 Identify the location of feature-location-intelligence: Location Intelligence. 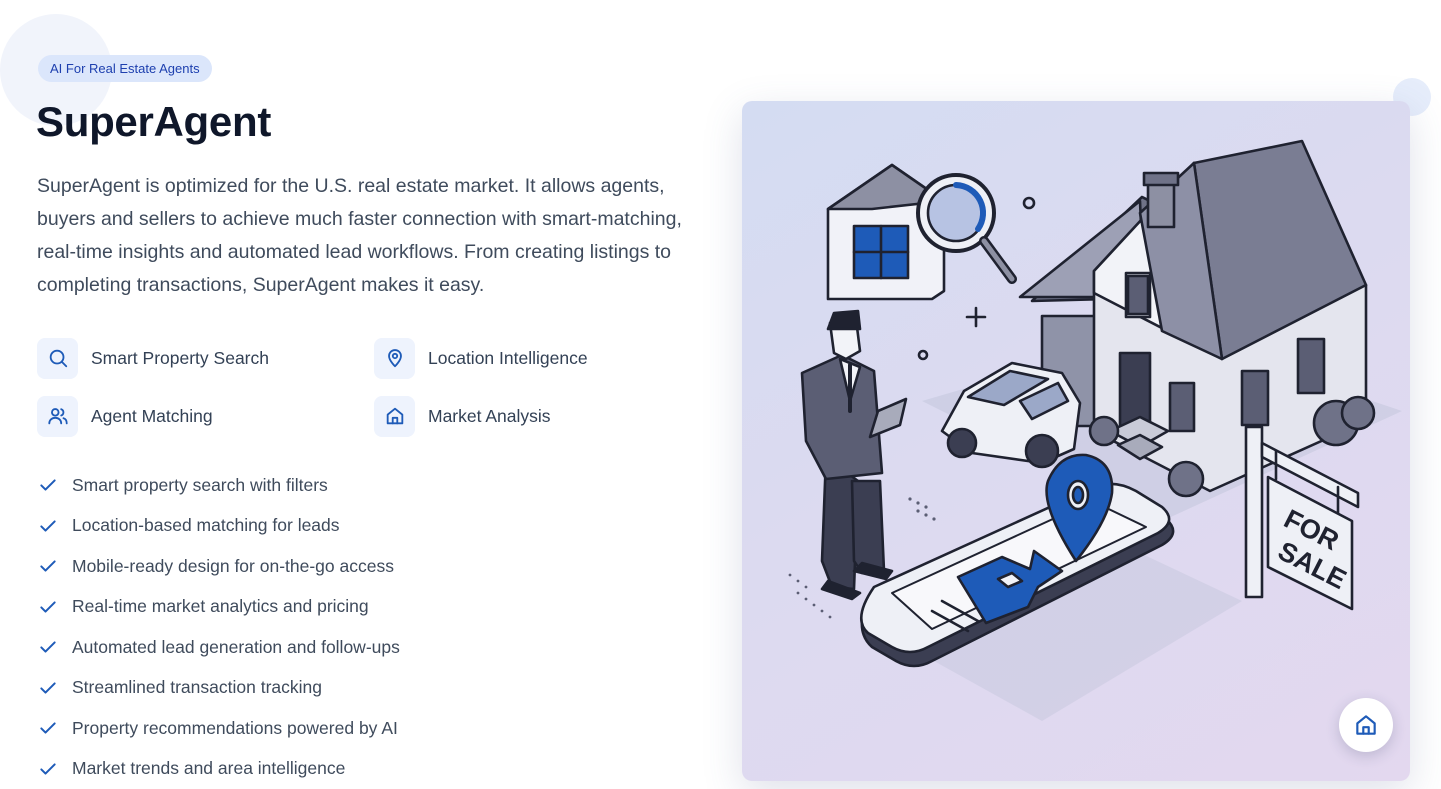
(481, 358).